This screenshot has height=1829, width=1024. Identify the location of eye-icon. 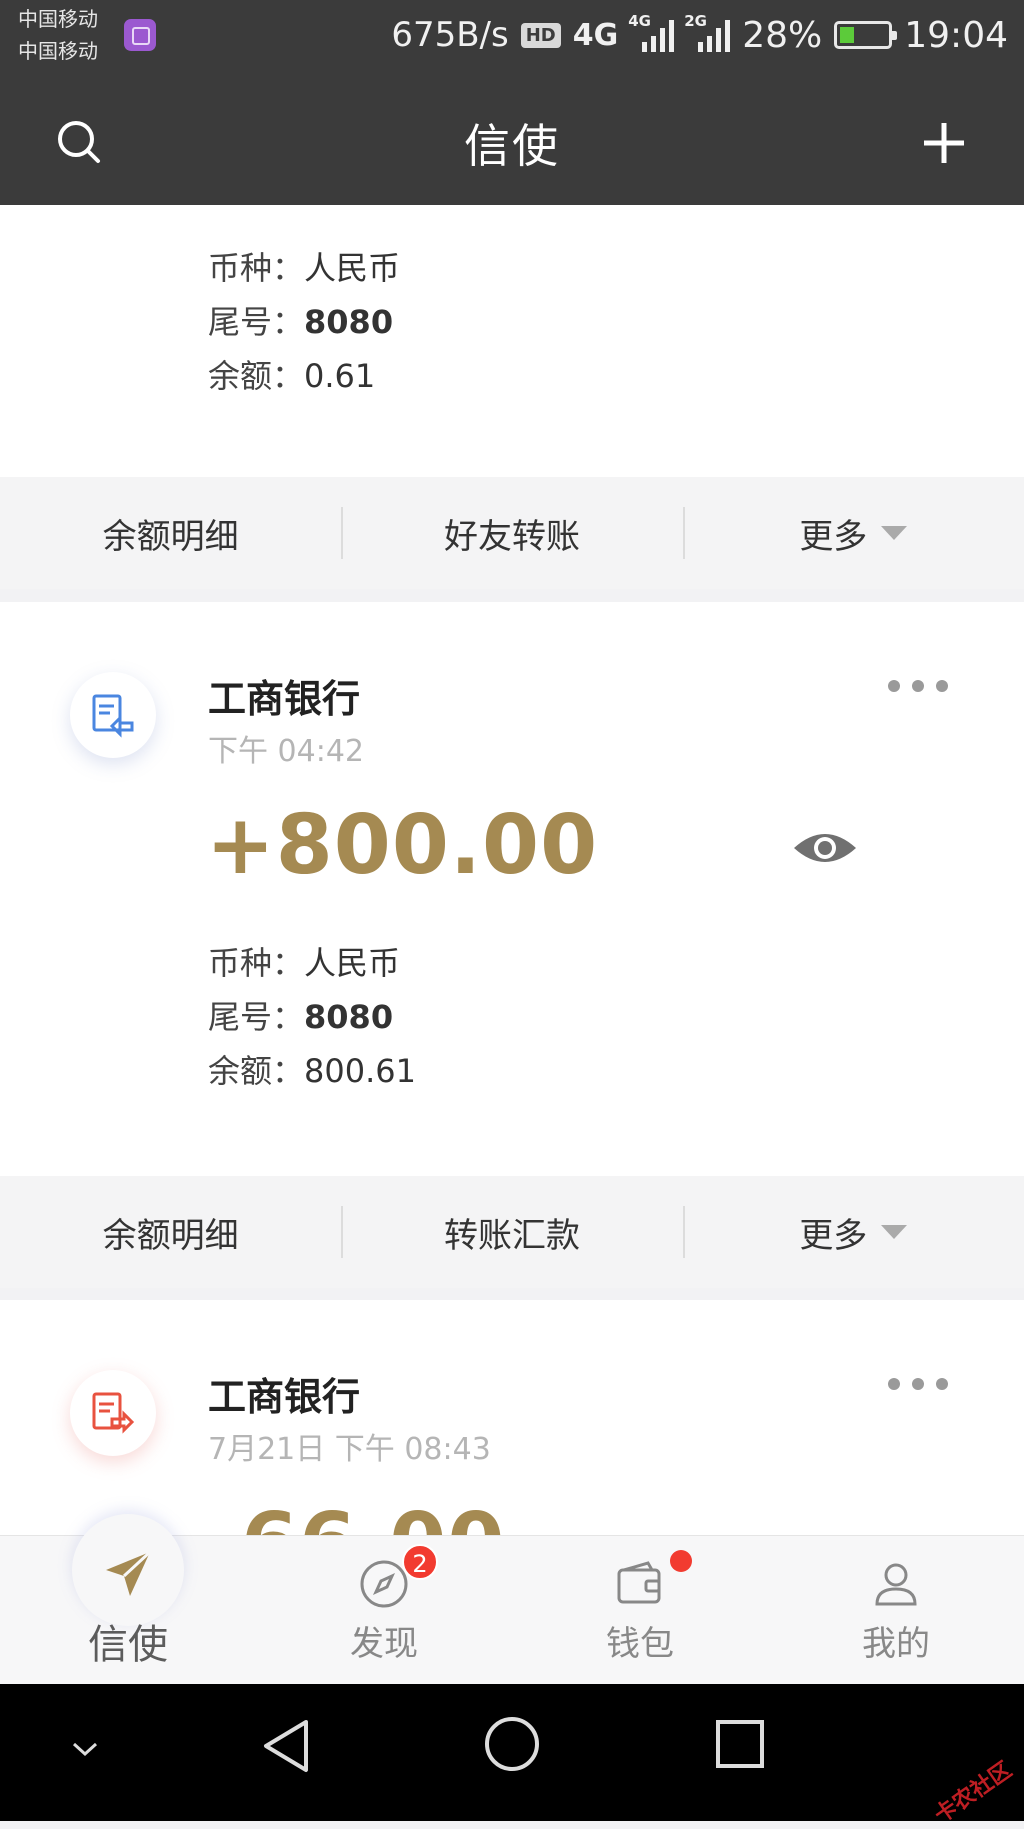
(825, 850).